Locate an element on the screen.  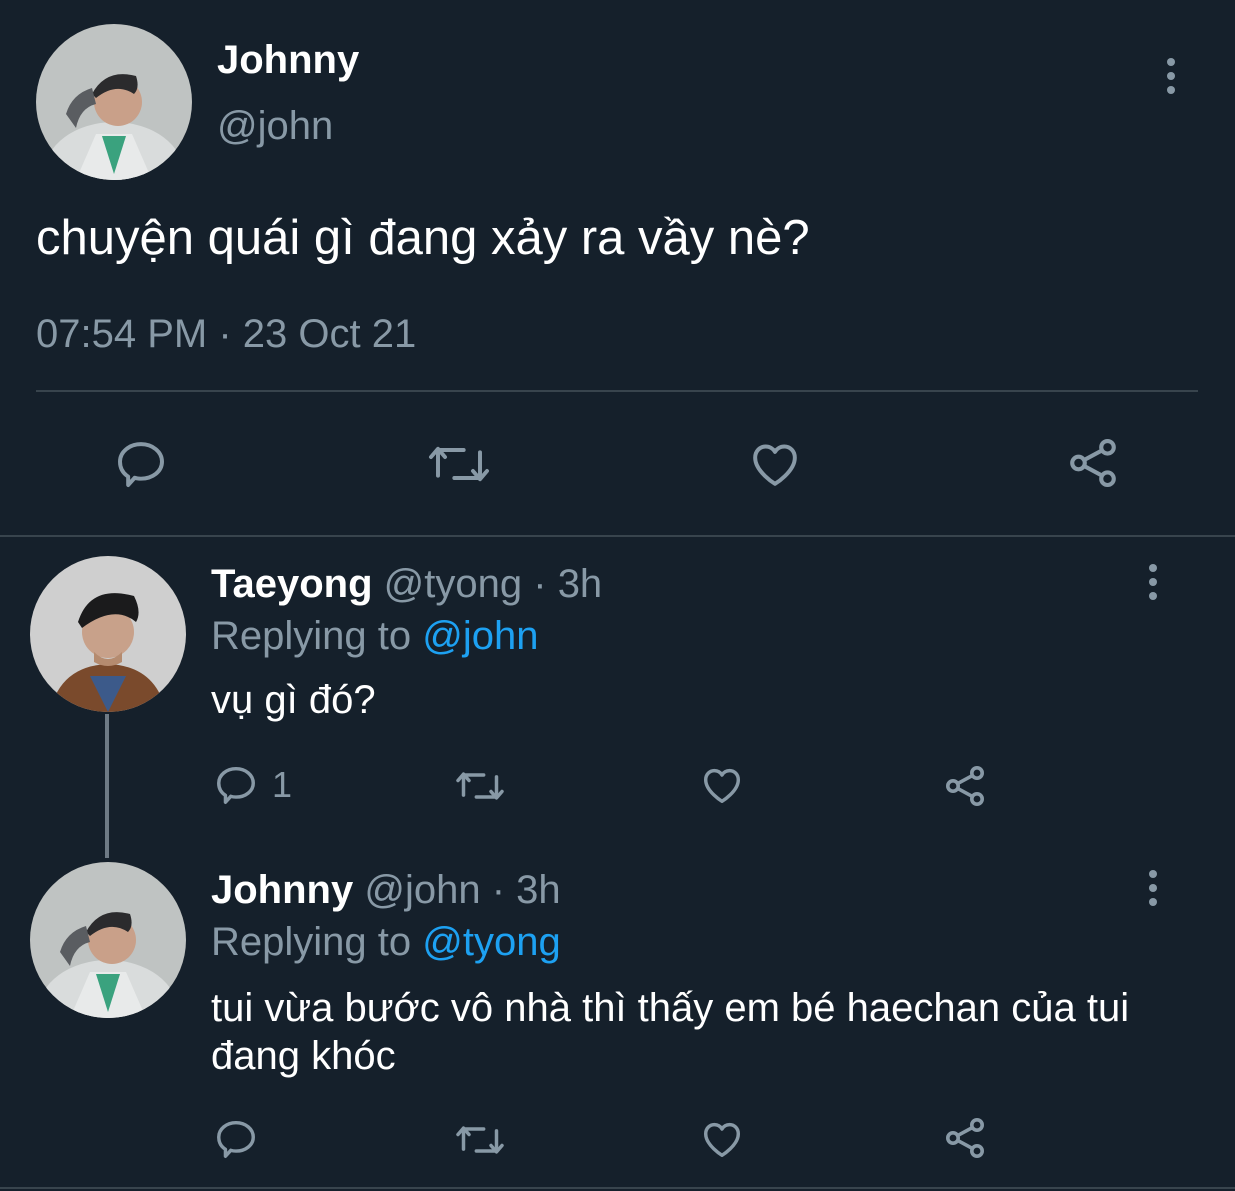
reply-header: Johnny @john · 3h is located at coordinates (386, 890).